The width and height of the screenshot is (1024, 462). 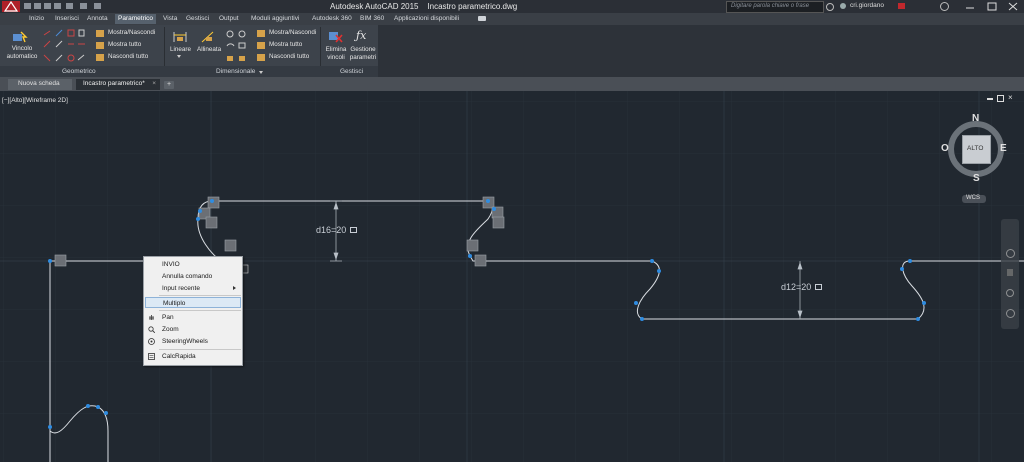 What do you see at coordinates (27, 6) in the screenshot?
I see `new-icon` at bounding box center [27, 6].